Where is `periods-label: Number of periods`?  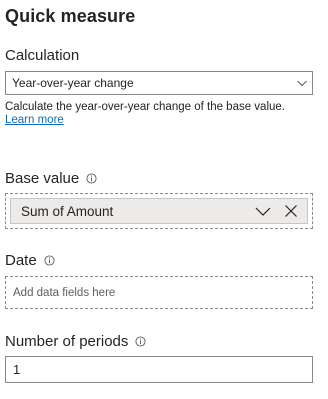
periods-label: Number of periods is located at coordinates (75, 341).